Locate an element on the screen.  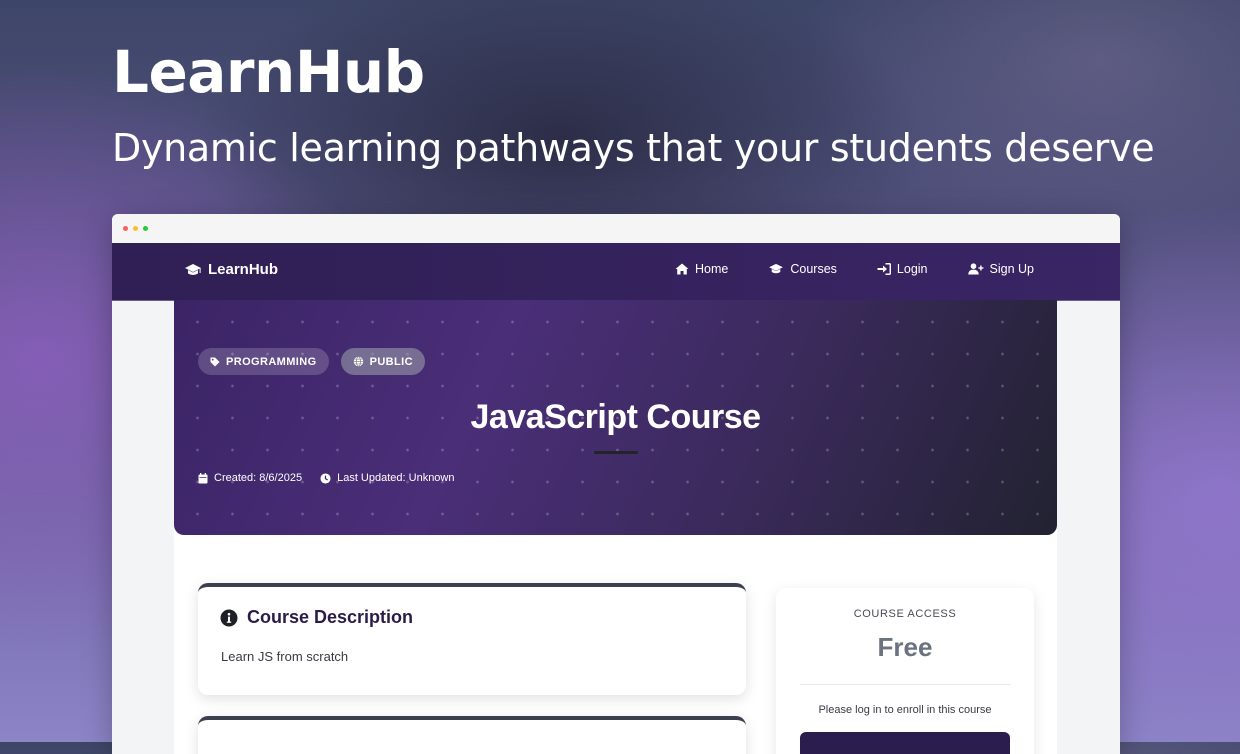
home-icon is located at coordinates (682, 269).